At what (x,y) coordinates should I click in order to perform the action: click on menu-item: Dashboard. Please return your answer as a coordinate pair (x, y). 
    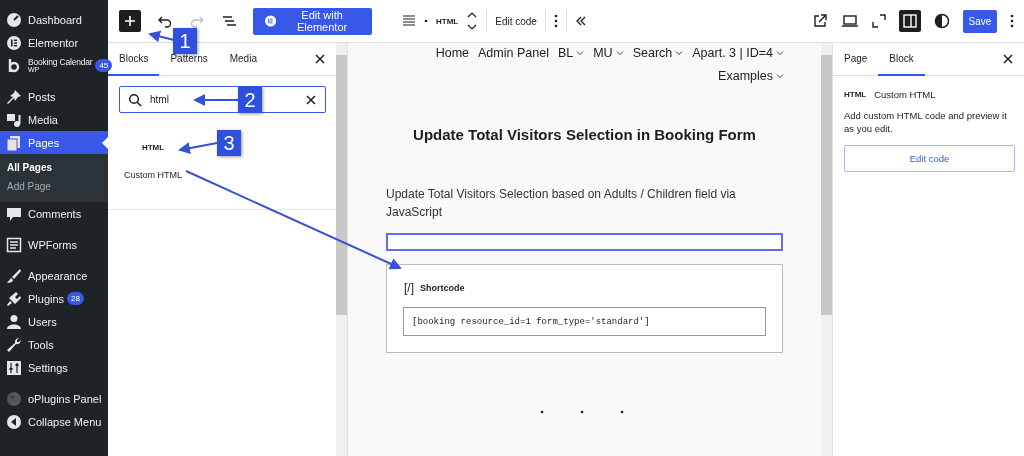
    Looking at the image, I should click on (54, 19).